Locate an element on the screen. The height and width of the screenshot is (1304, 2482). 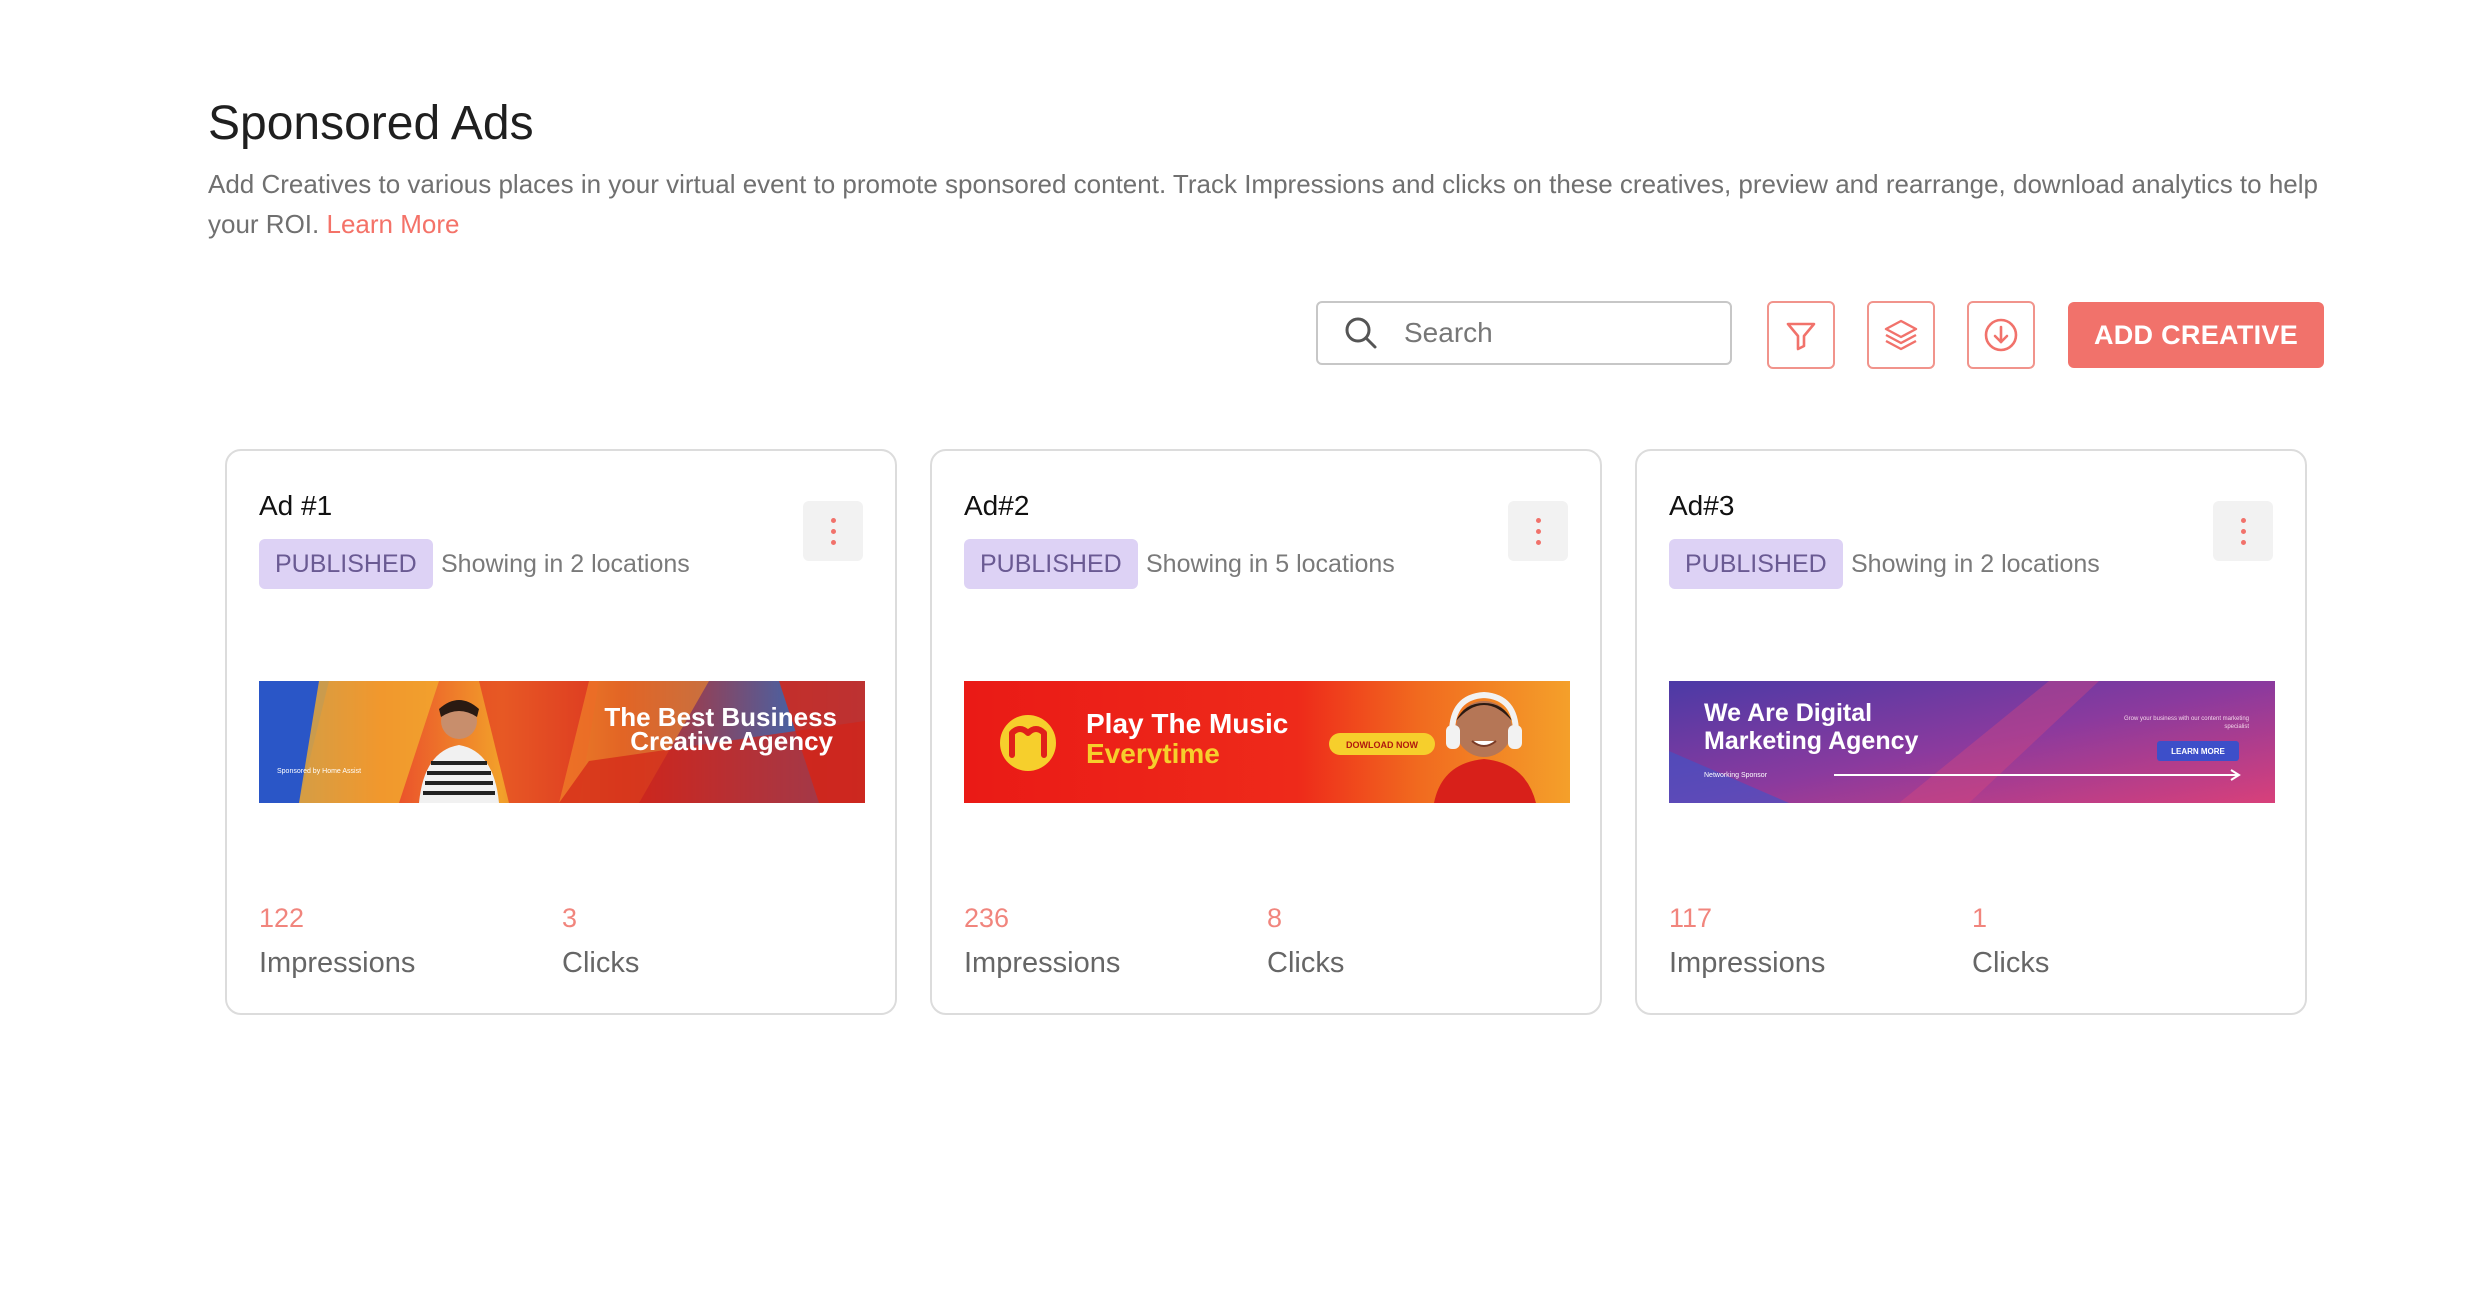
banner-headline: Marketing Agency is located at coordinates (1811, 741).